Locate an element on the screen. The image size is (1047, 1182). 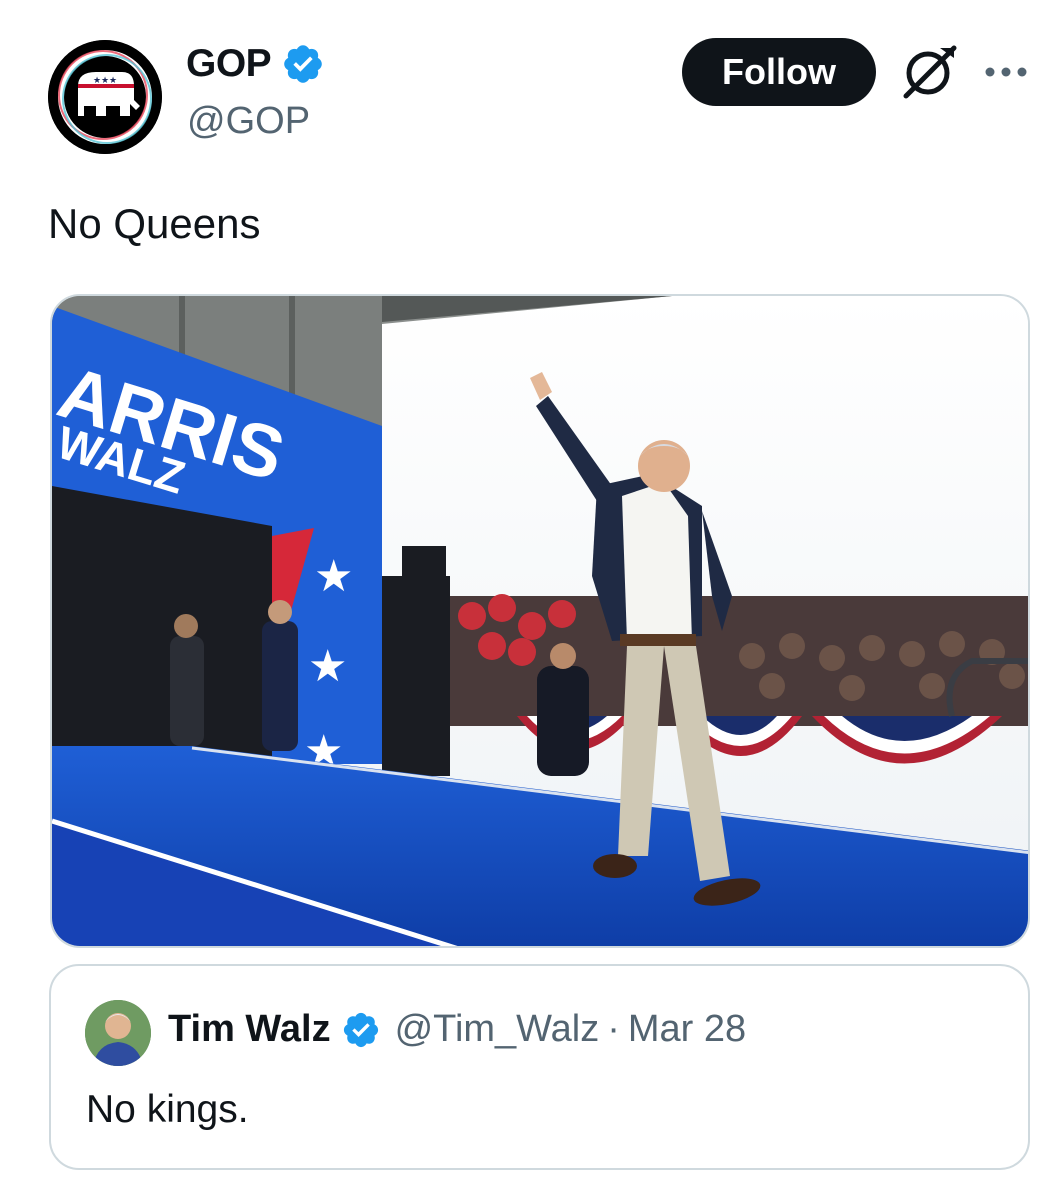
quoted-post-text: No kings. is located at coordinates (167, 1109).